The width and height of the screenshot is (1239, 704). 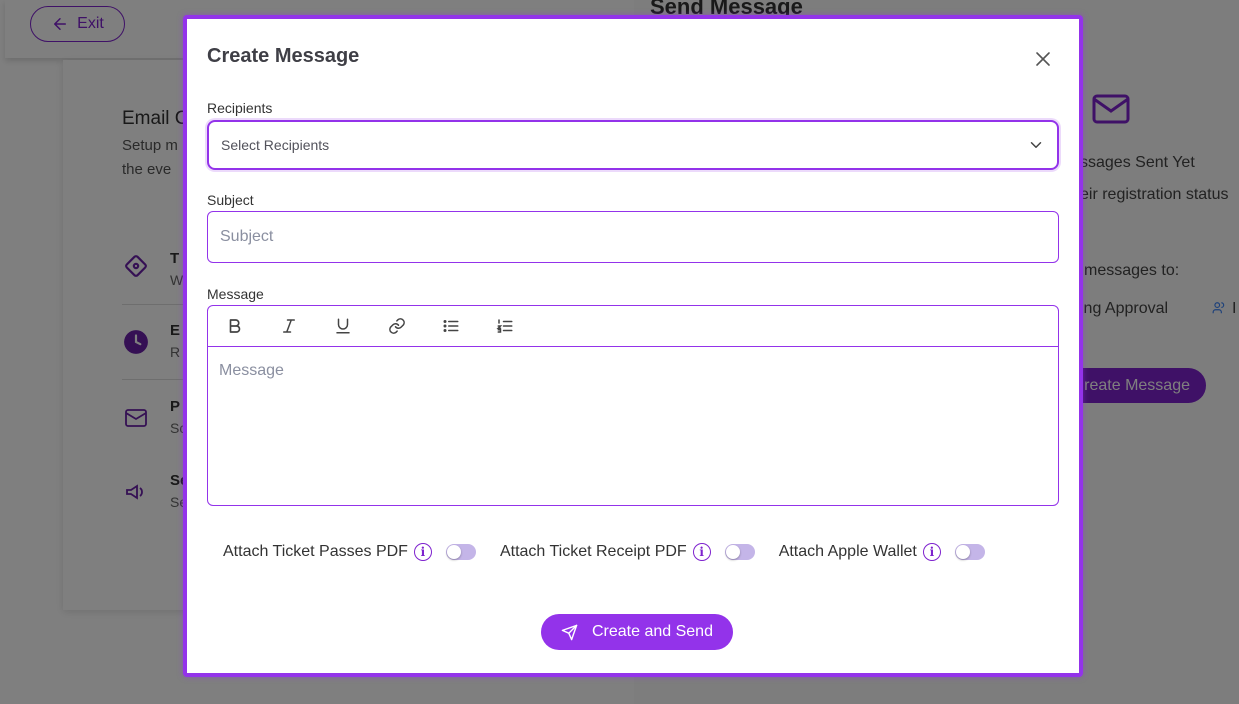 I want to click on editor-toolbar, so click(x=633, y=326).